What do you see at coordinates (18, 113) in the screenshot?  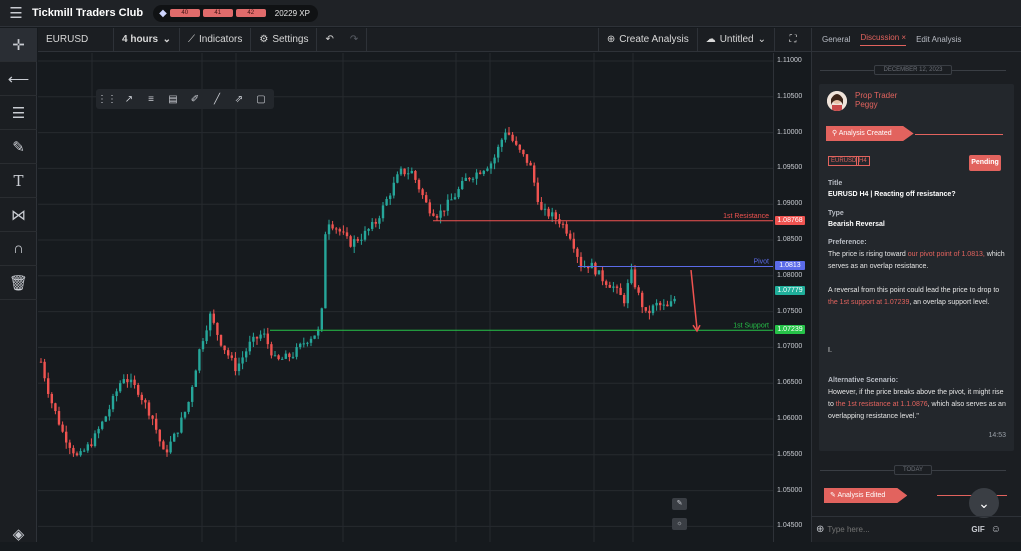 I see `fib-tool-icon: ☰` at bounding box center [18, 113].